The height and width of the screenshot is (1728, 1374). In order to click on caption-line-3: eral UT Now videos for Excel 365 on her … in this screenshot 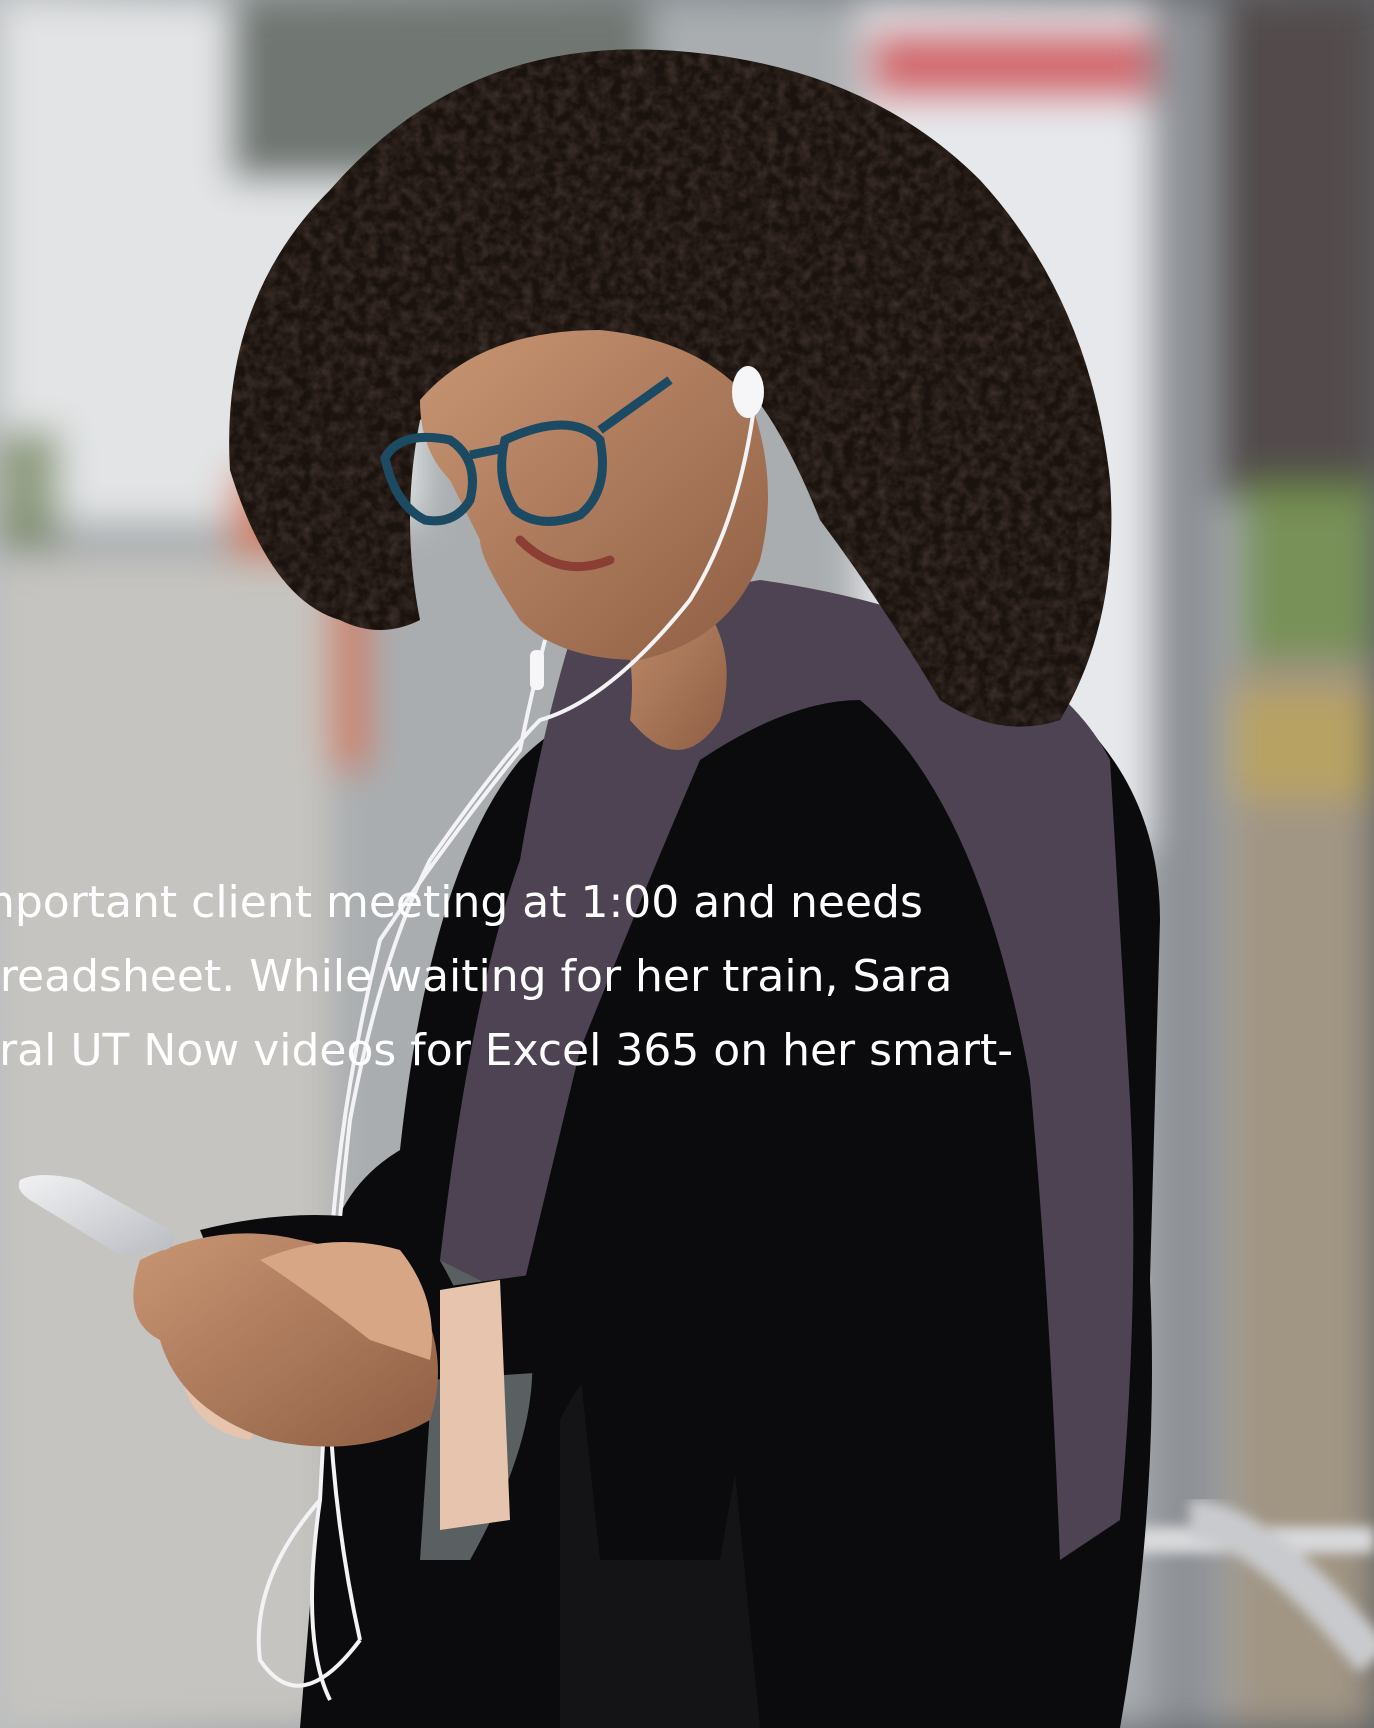, I will do `click(507, 1050)`.